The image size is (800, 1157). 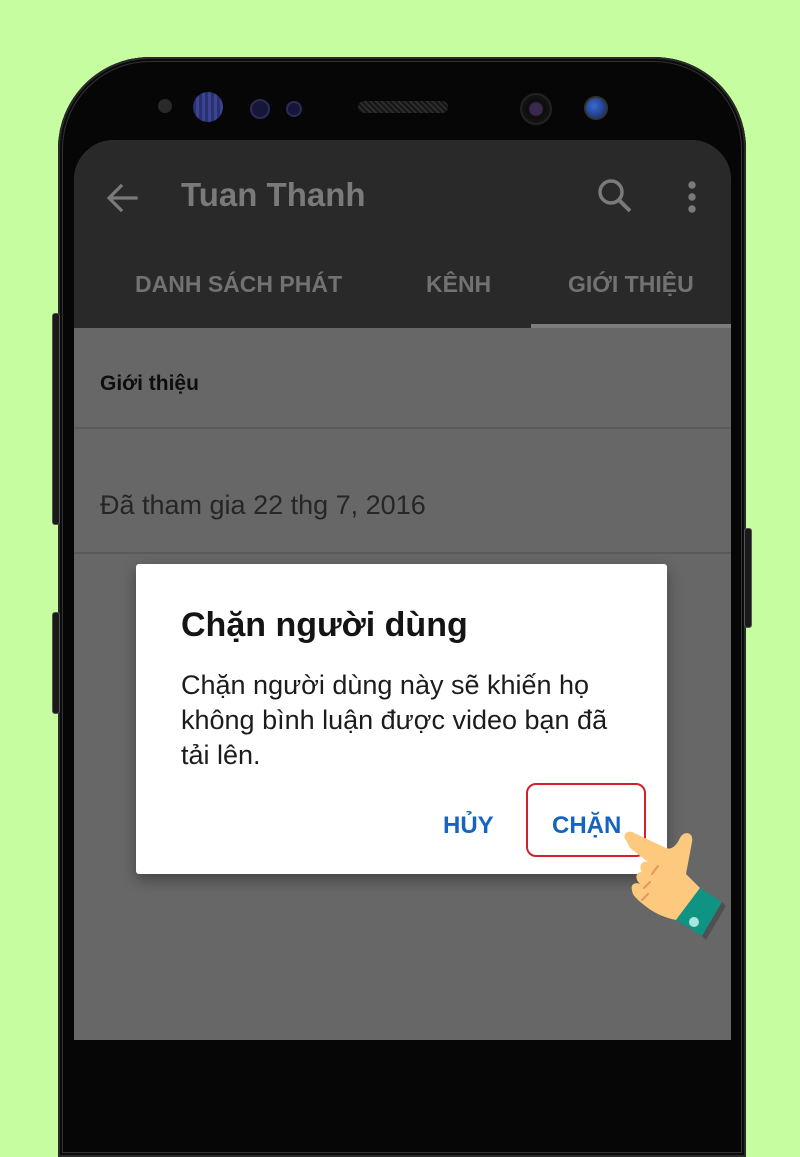 What do you see at coordinates (273, 194) in the screenshot?
I see `channel-title: Tuan Thanh` at bounding box center [273, 194].